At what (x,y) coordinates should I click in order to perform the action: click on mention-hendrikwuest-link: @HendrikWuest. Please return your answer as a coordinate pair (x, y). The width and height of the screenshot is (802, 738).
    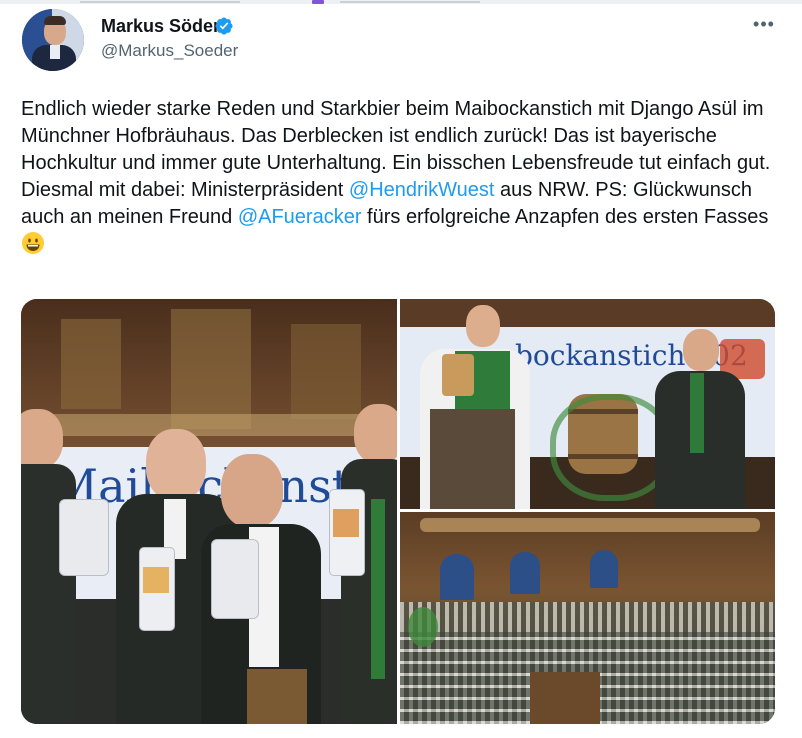
    Looking at the image, I should click on (422, 190).